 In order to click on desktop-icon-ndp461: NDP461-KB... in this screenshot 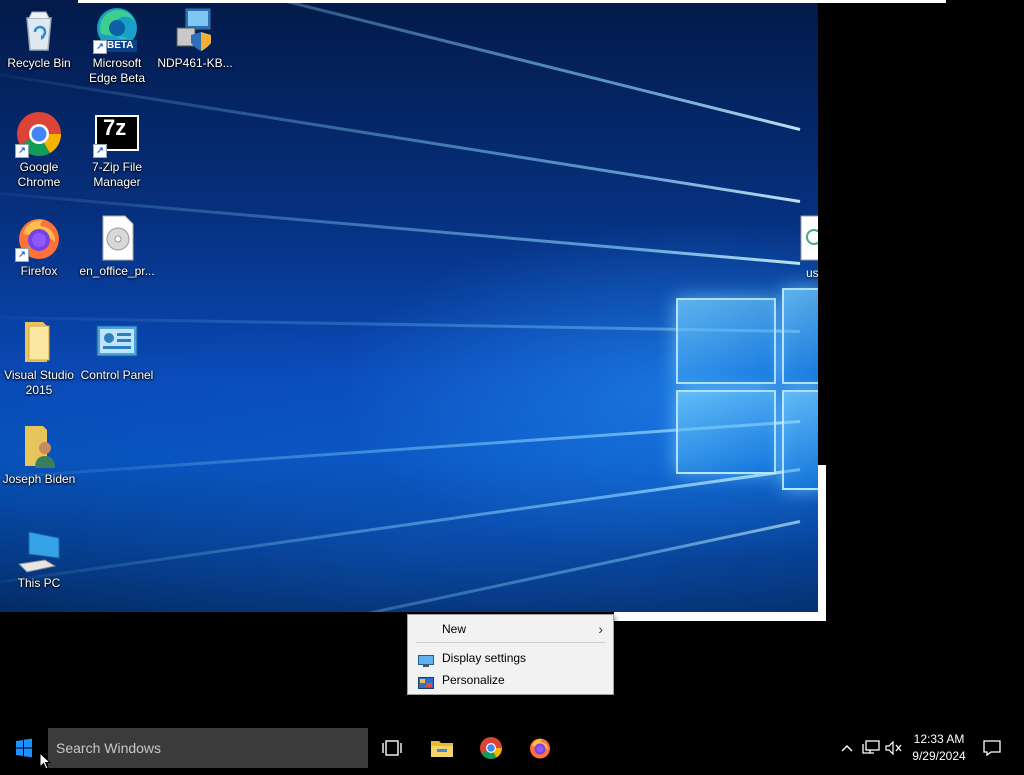, I will do `click(195, 38)`.